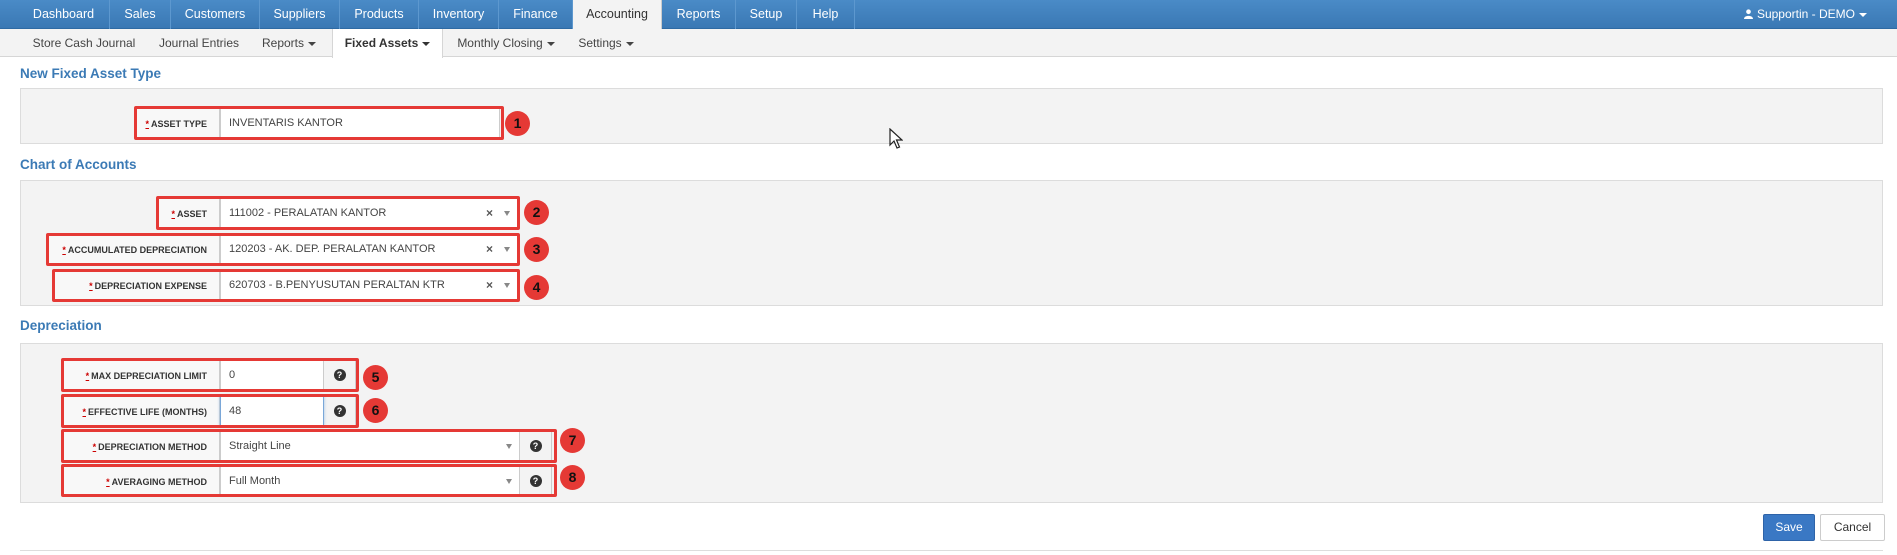 The image size is (1897, 555). Describe the element at coordinates (572, 440) in the screenshot. I see `annotation-number-7: 7` at that location.